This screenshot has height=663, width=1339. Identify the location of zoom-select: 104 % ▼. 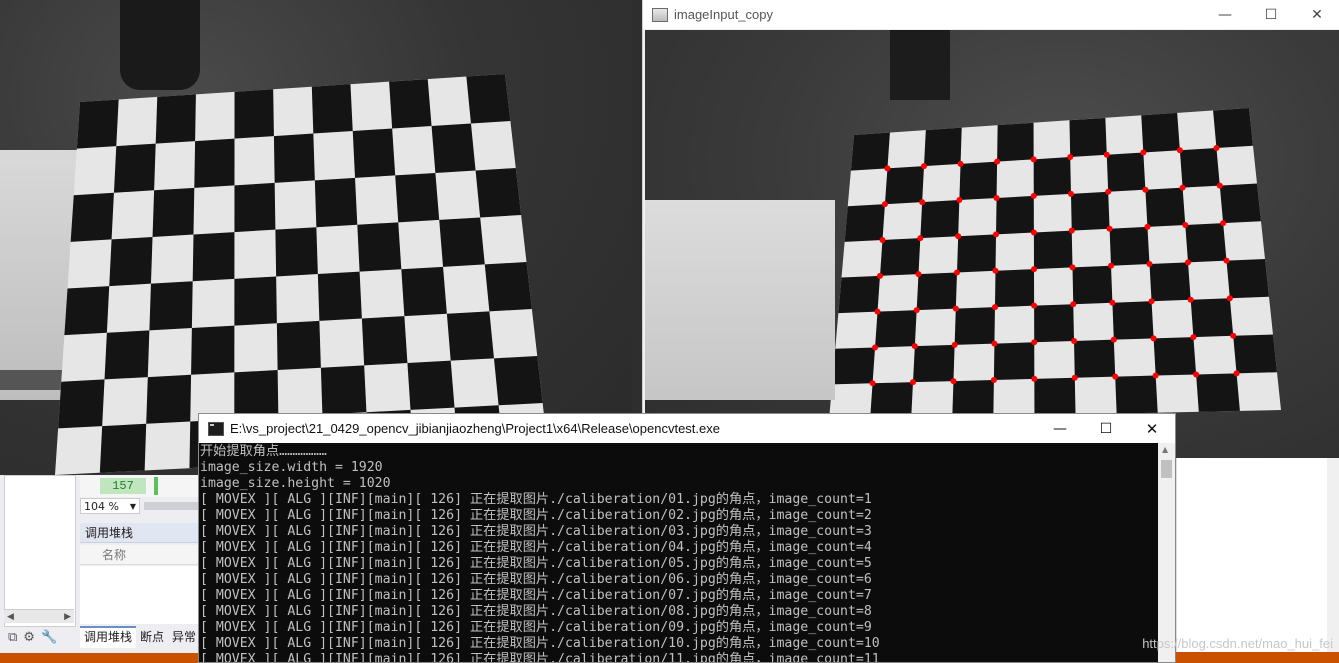
(110, 506).